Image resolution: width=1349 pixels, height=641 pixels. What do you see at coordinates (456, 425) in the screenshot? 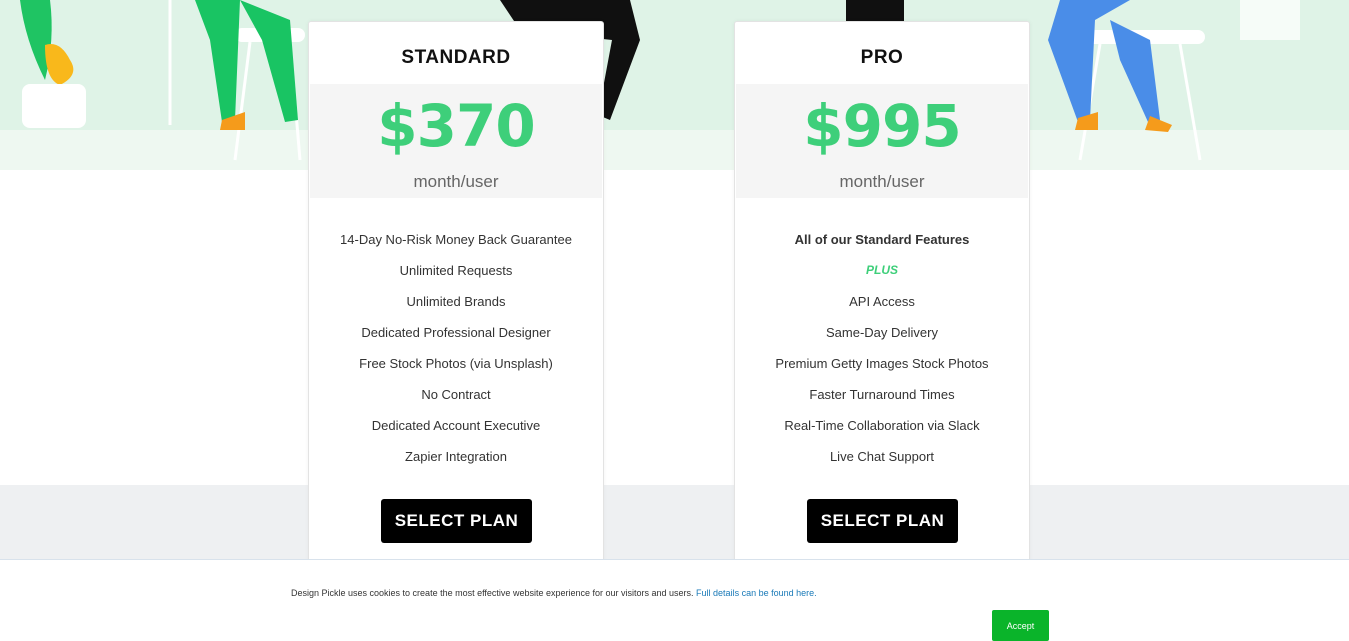
I see `feature-item: Dedicated Account Executive` at bounding box center [456, 425].